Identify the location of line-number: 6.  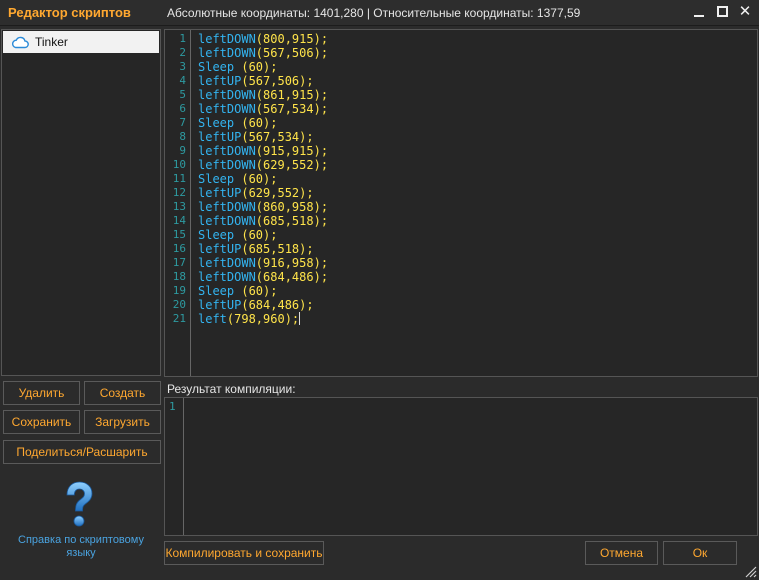
(182, 108).